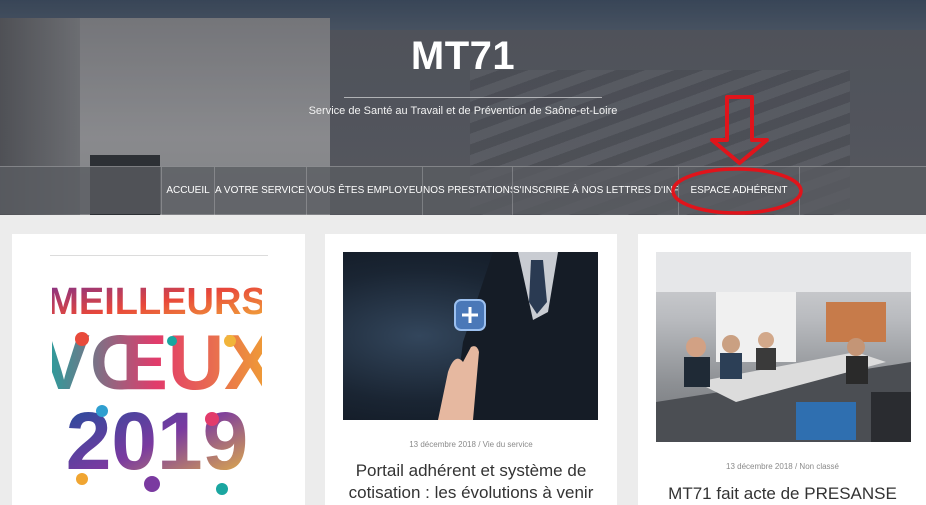 The height and width of the screenshot is (505, 926). I want to click on card-divider, so click(159, 255).